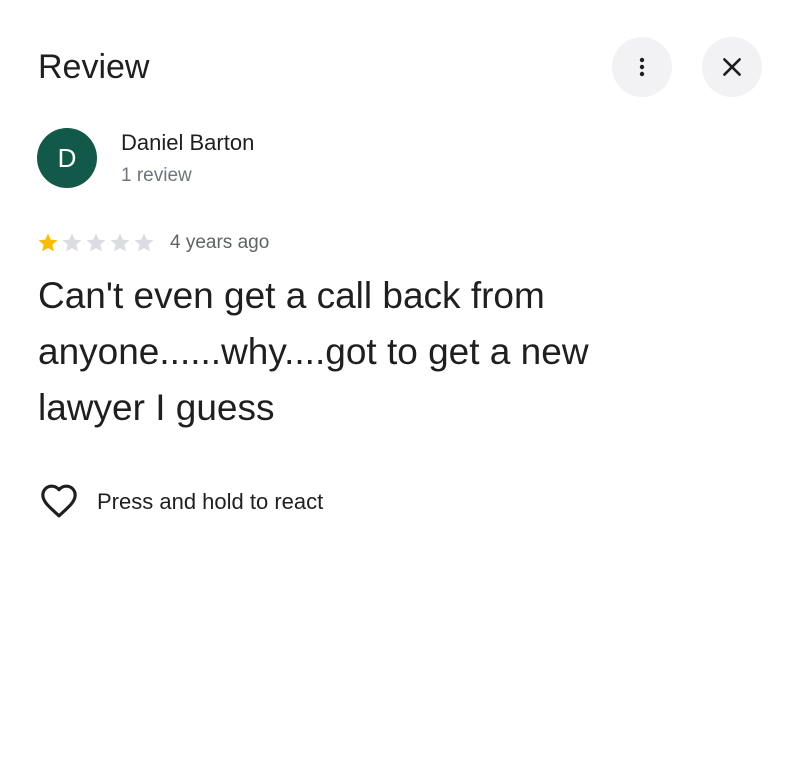 The width and height of the screenshot is (800, 776). I want to click on heart-outline-icon, so click(59, 501).